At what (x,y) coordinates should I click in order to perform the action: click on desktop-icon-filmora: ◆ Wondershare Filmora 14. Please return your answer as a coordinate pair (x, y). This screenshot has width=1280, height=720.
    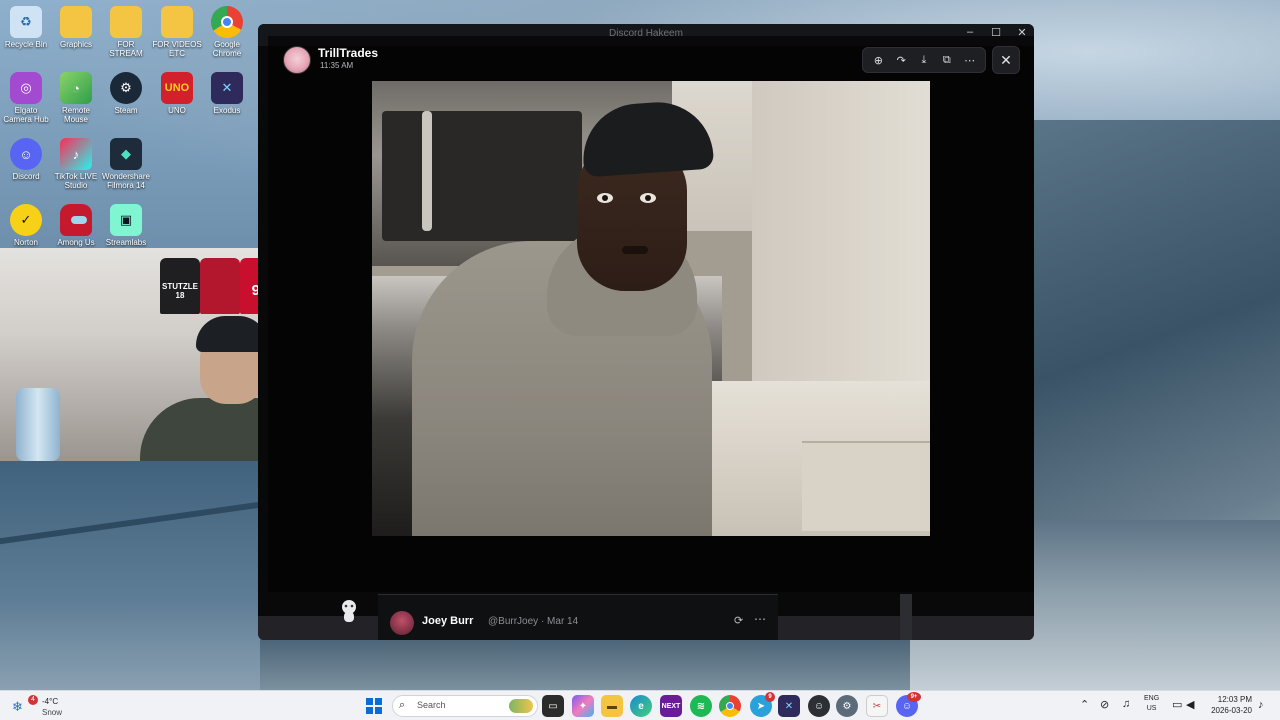
    Looking at the image, I should click on (126, 162).